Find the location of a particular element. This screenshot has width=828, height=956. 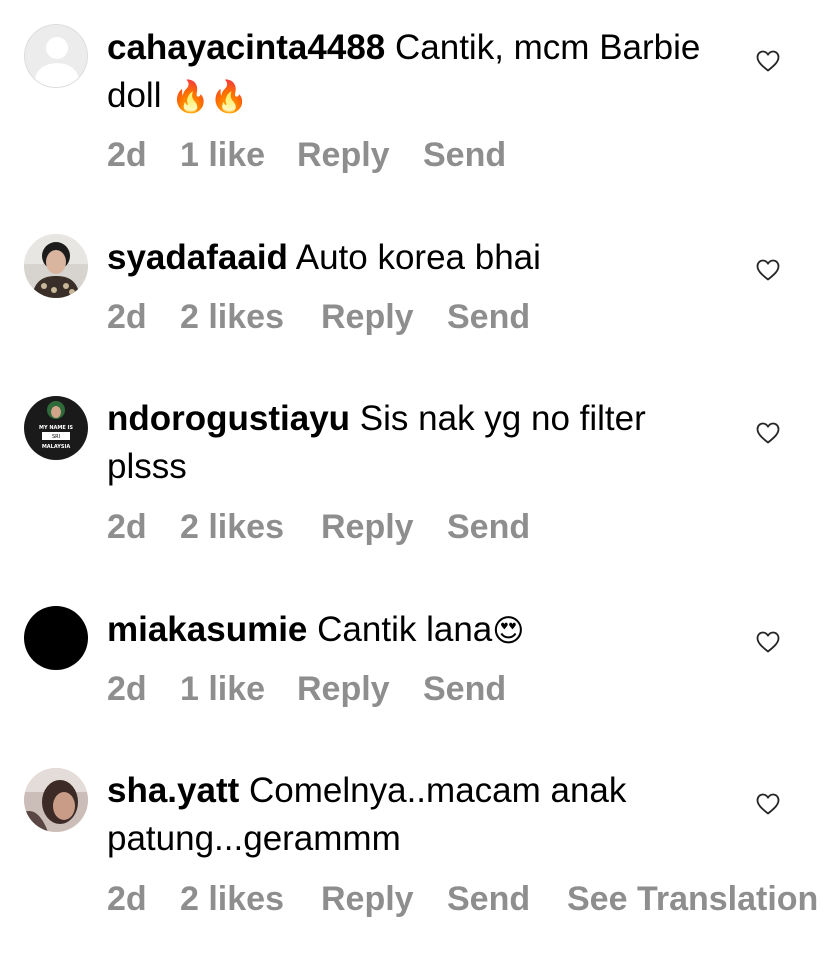

default-avatar is located at coordinates (56, 56).